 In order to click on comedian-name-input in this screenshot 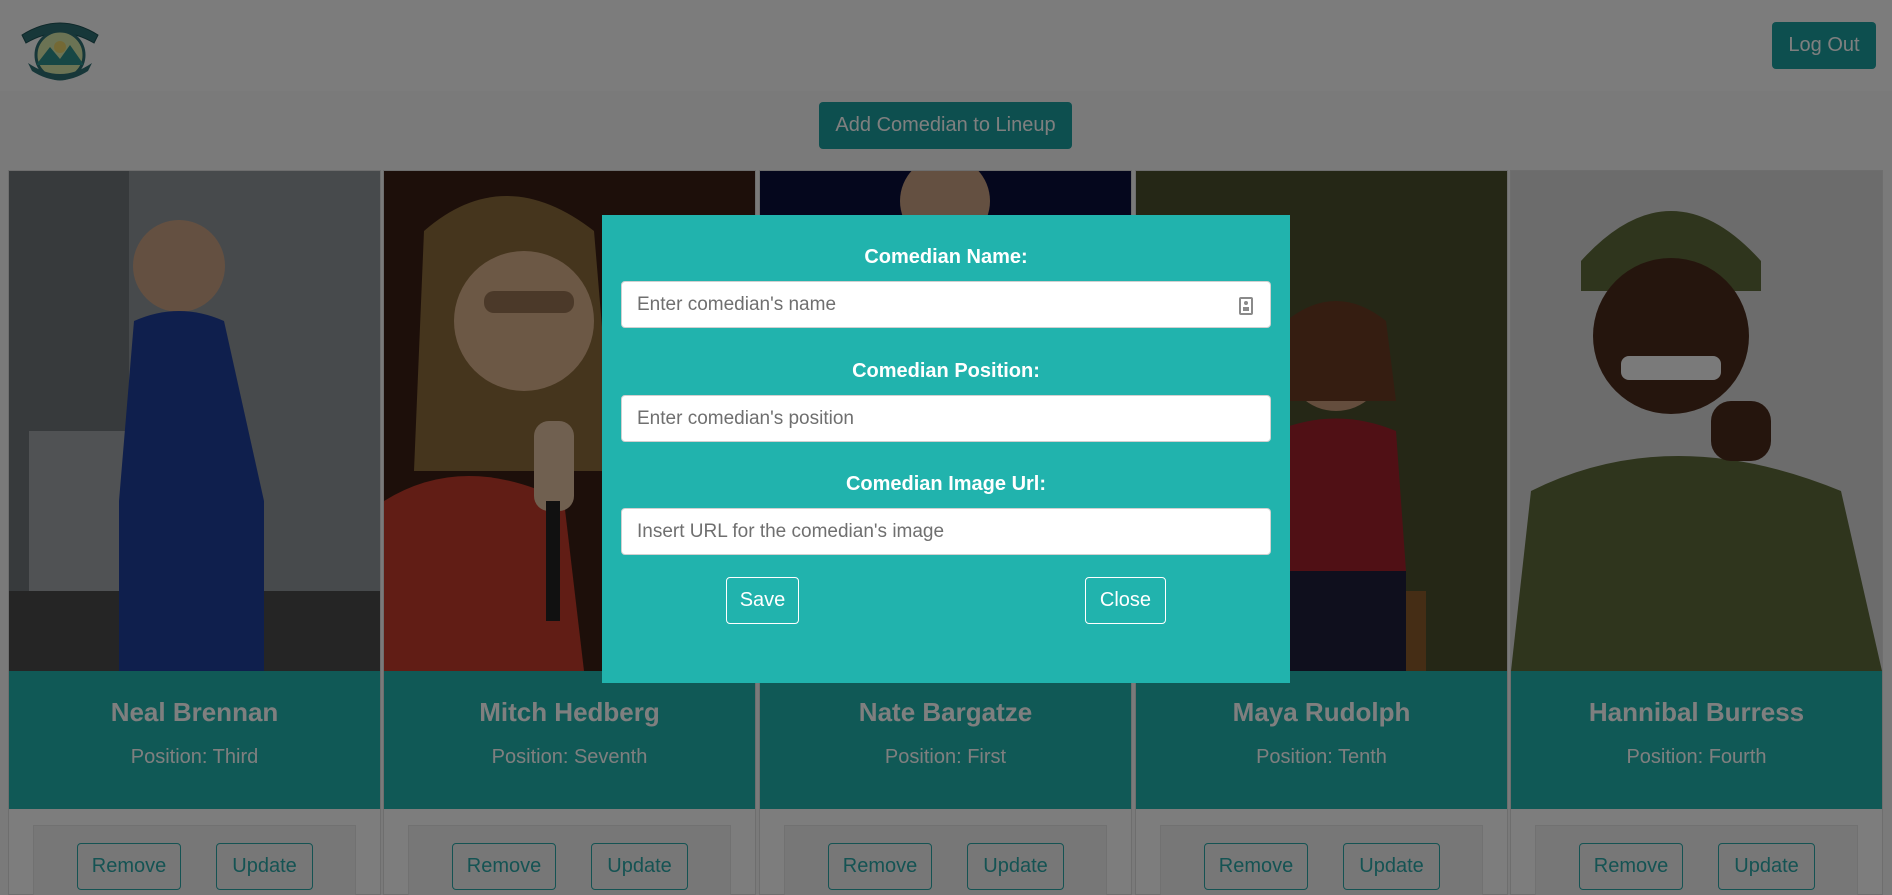, I will do `click(946, 304)`.